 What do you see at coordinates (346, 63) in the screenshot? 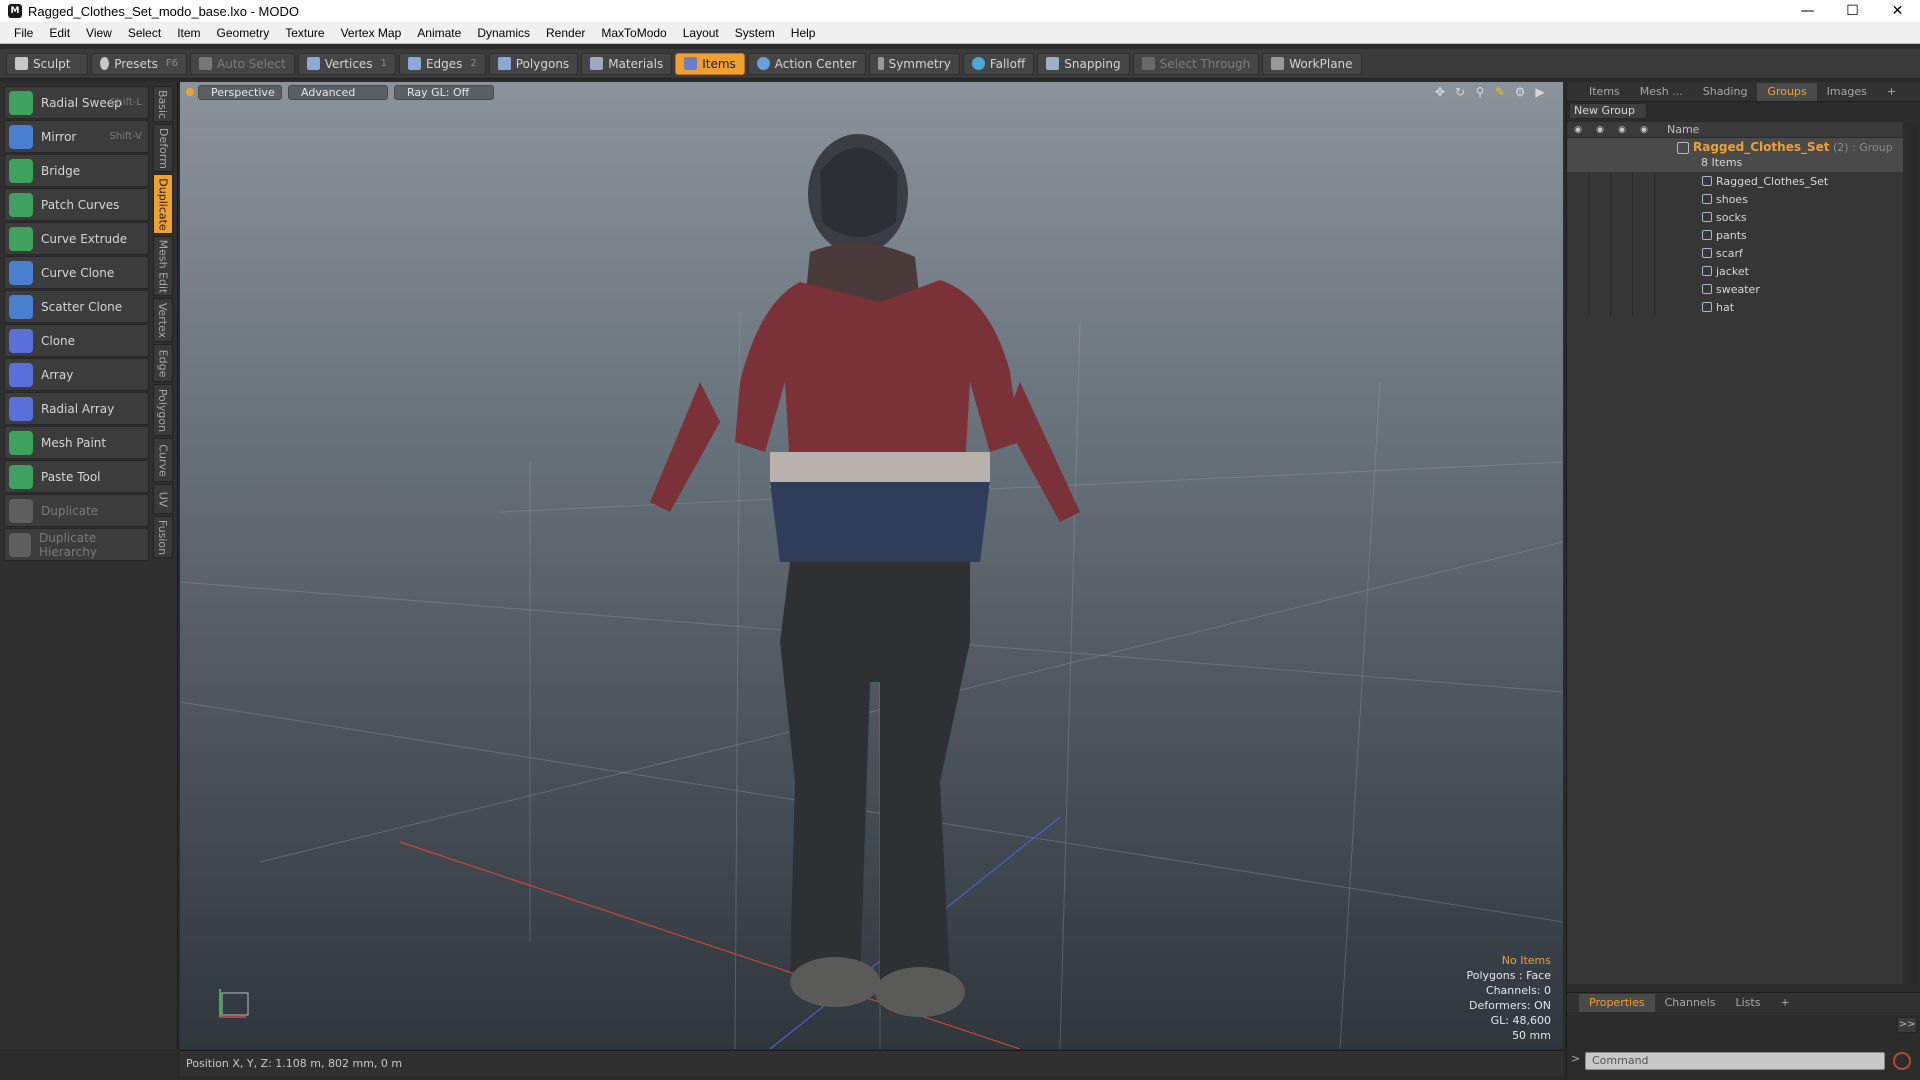
I see `vertices-button: Vertices 1` at bounding box center [346, 63].